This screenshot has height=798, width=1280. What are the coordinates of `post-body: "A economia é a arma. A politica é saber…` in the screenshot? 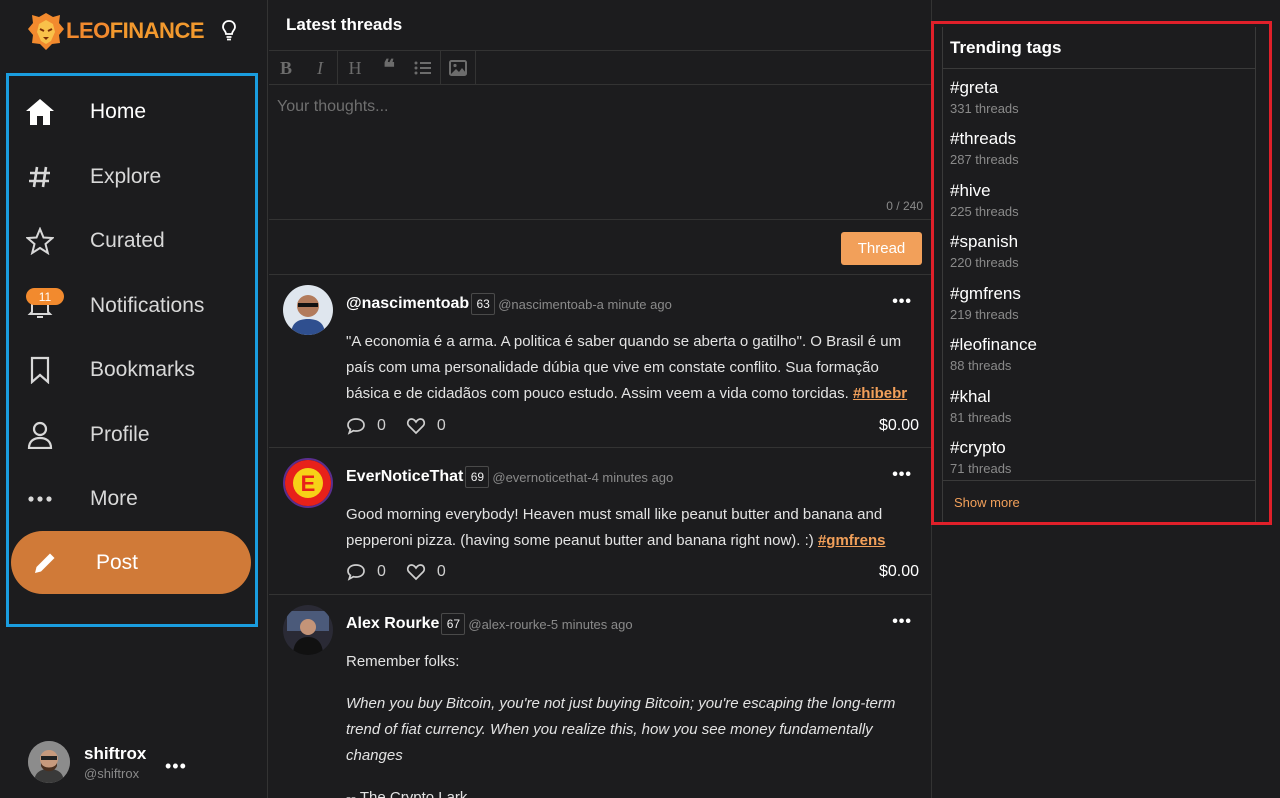 It's located at (631, 368).